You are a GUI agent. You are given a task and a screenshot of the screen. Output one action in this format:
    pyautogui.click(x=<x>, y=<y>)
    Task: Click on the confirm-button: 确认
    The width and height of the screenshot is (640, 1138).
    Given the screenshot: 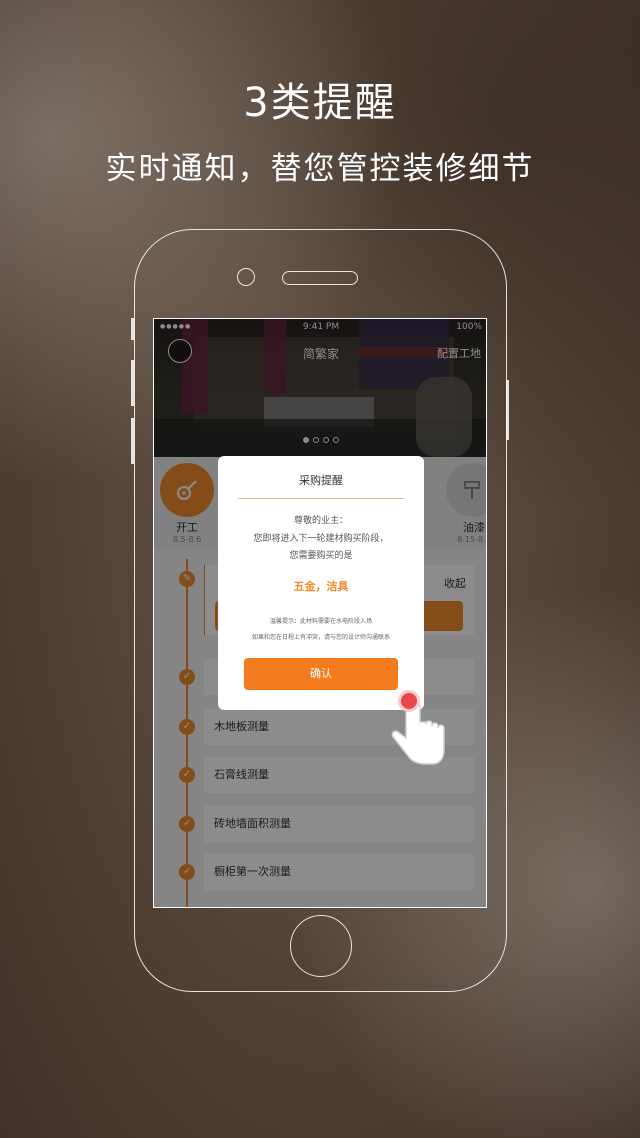 What is the action you would take?
    pyautogui.click(x=321, y=674)
    